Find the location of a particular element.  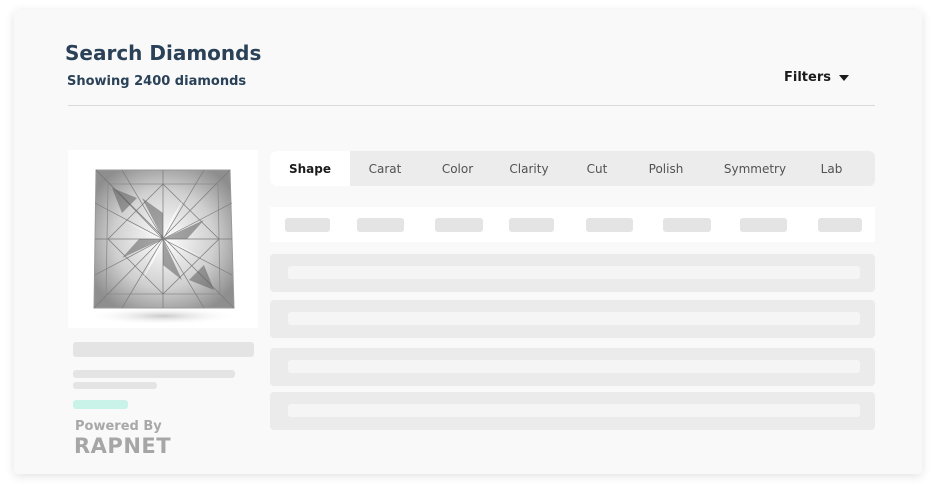

skeleton-line is located at coordinates (154, 374).